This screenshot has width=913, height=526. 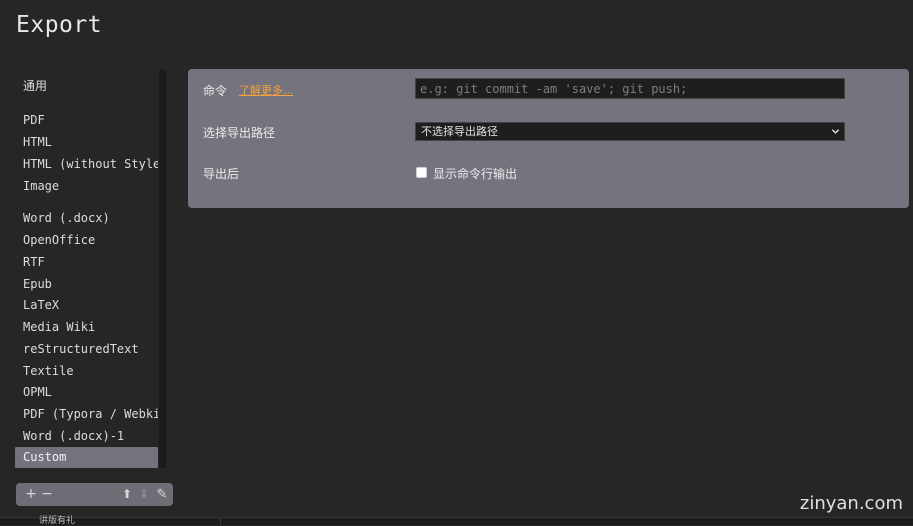 What do you see at coordinates (86, 349) in the screenshot?
I see `sidebar-item-restructuredtext: reStructuredText` at bounding box center [86, 349].